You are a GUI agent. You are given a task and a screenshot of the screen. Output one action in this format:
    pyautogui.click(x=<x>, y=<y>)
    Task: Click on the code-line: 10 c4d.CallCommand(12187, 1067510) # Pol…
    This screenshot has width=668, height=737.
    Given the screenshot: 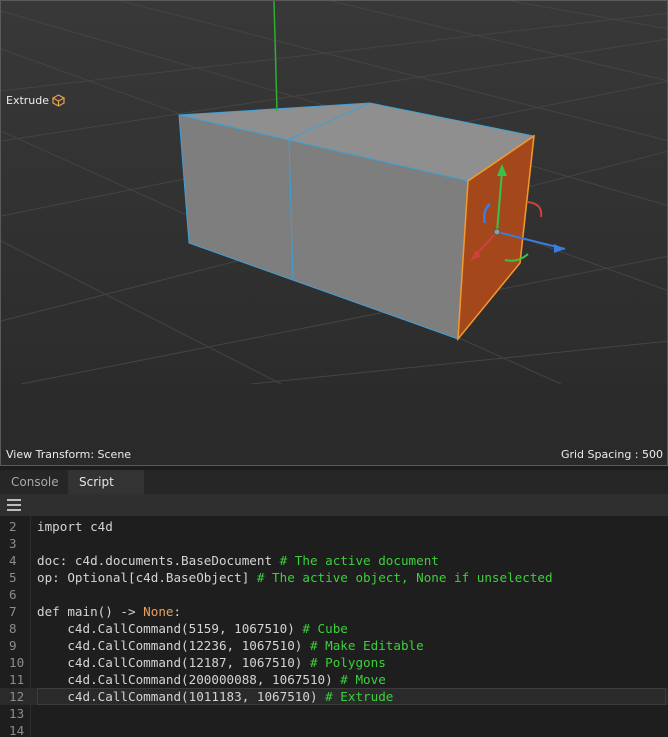 What is the action you would take?
    pyautogui.click(x=334, y=662)
    